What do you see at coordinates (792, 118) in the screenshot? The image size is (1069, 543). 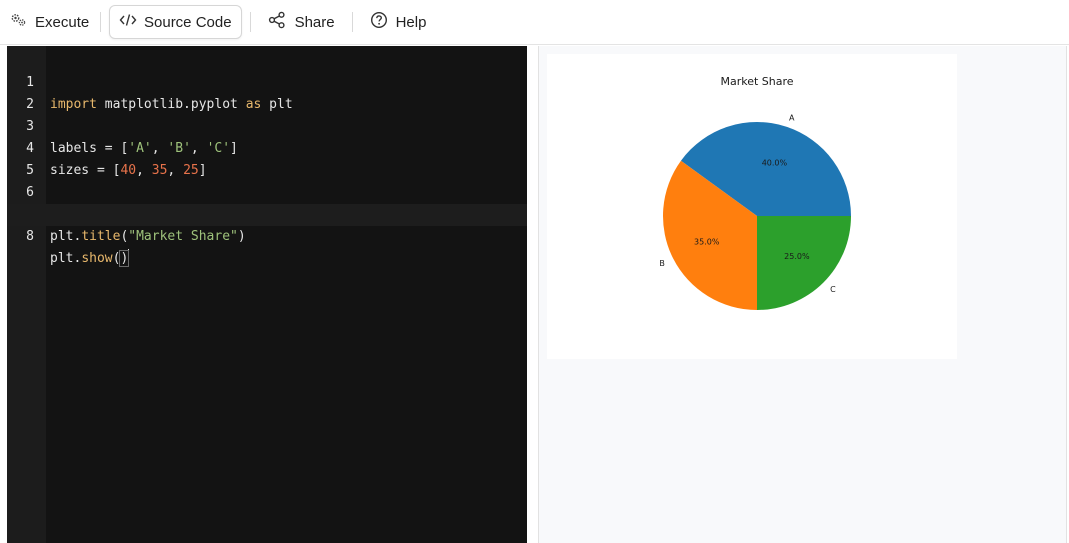 I see `slice-label: A` at bounding box center [792, 118].